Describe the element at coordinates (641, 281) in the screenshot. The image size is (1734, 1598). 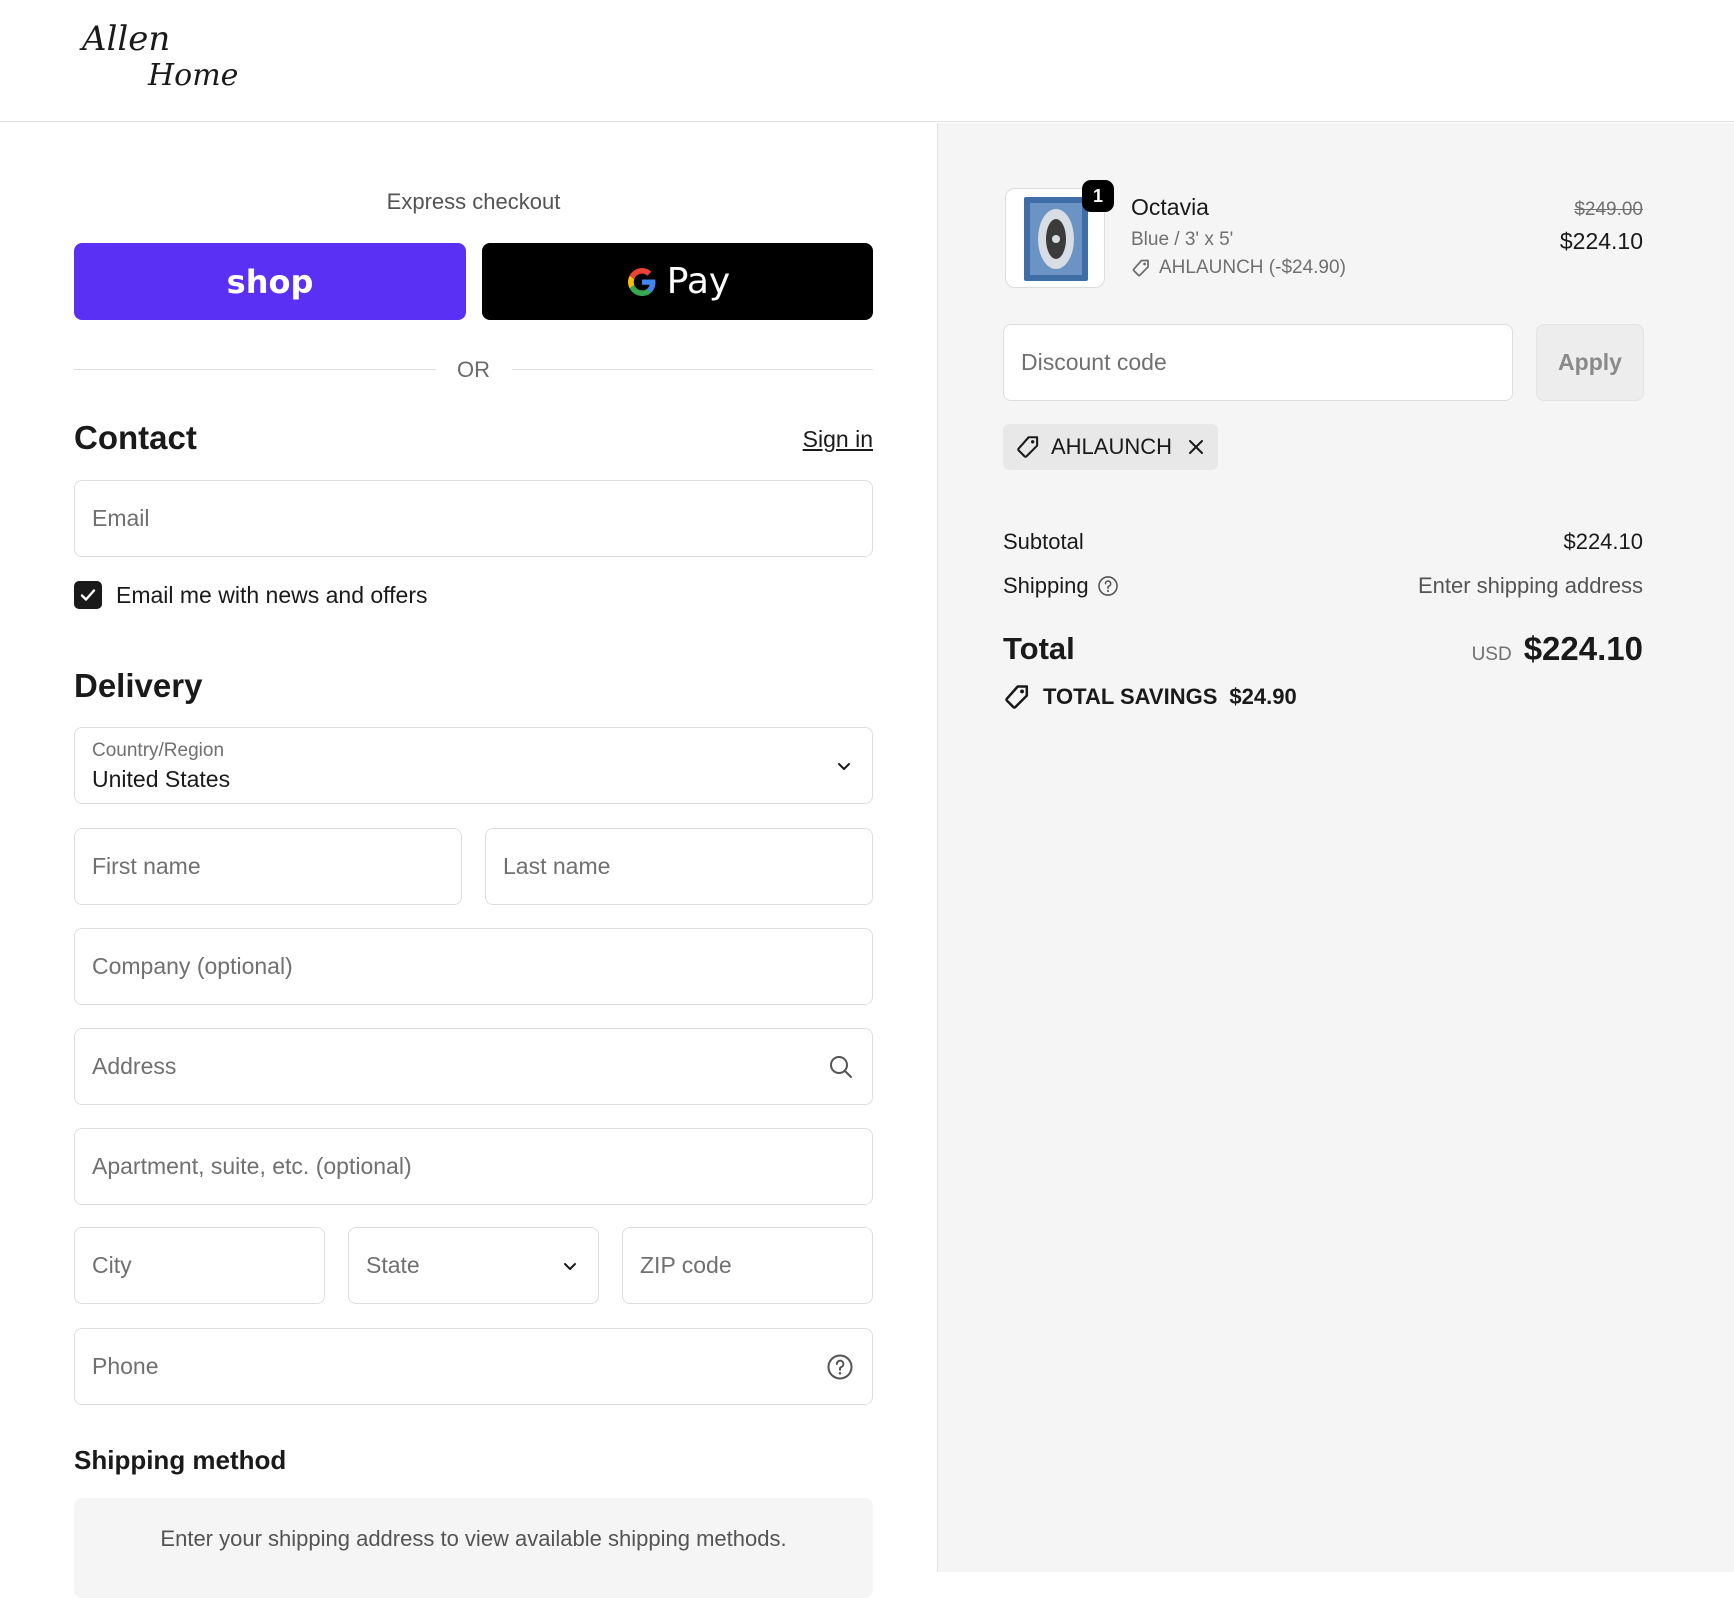
I see `google-g-icon` at that location.